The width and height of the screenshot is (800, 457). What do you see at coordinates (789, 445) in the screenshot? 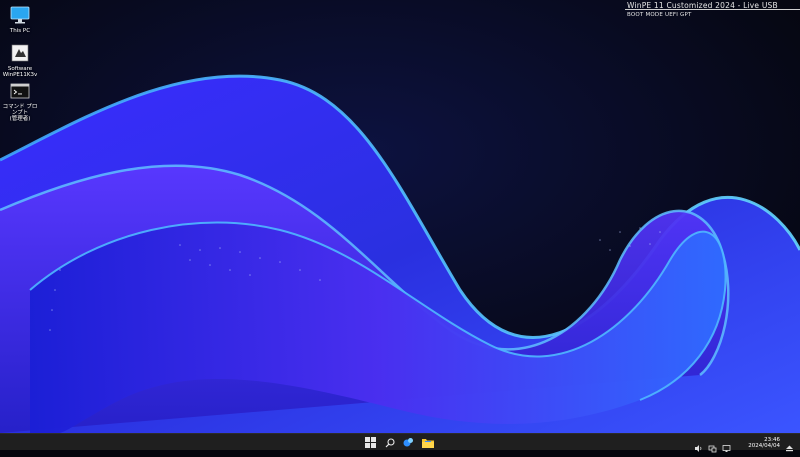
I see `eject-icon` at bounding box center [789, 445].